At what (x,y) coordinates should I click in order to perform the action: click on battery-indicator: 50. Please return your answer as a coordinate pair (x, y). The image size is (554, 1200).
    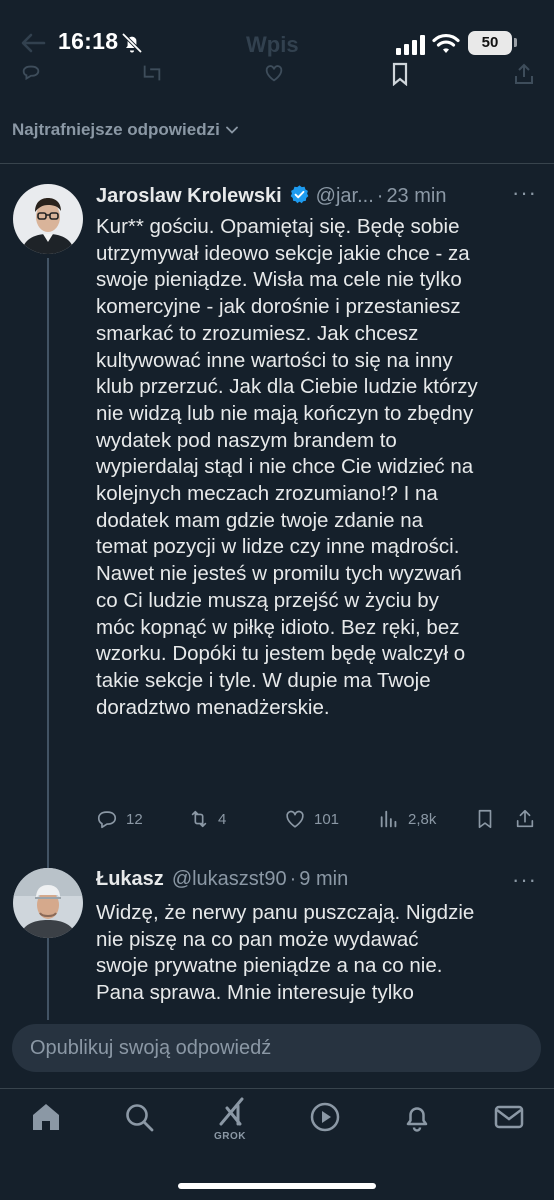
    Looking at the image, I should click on (490, 43).